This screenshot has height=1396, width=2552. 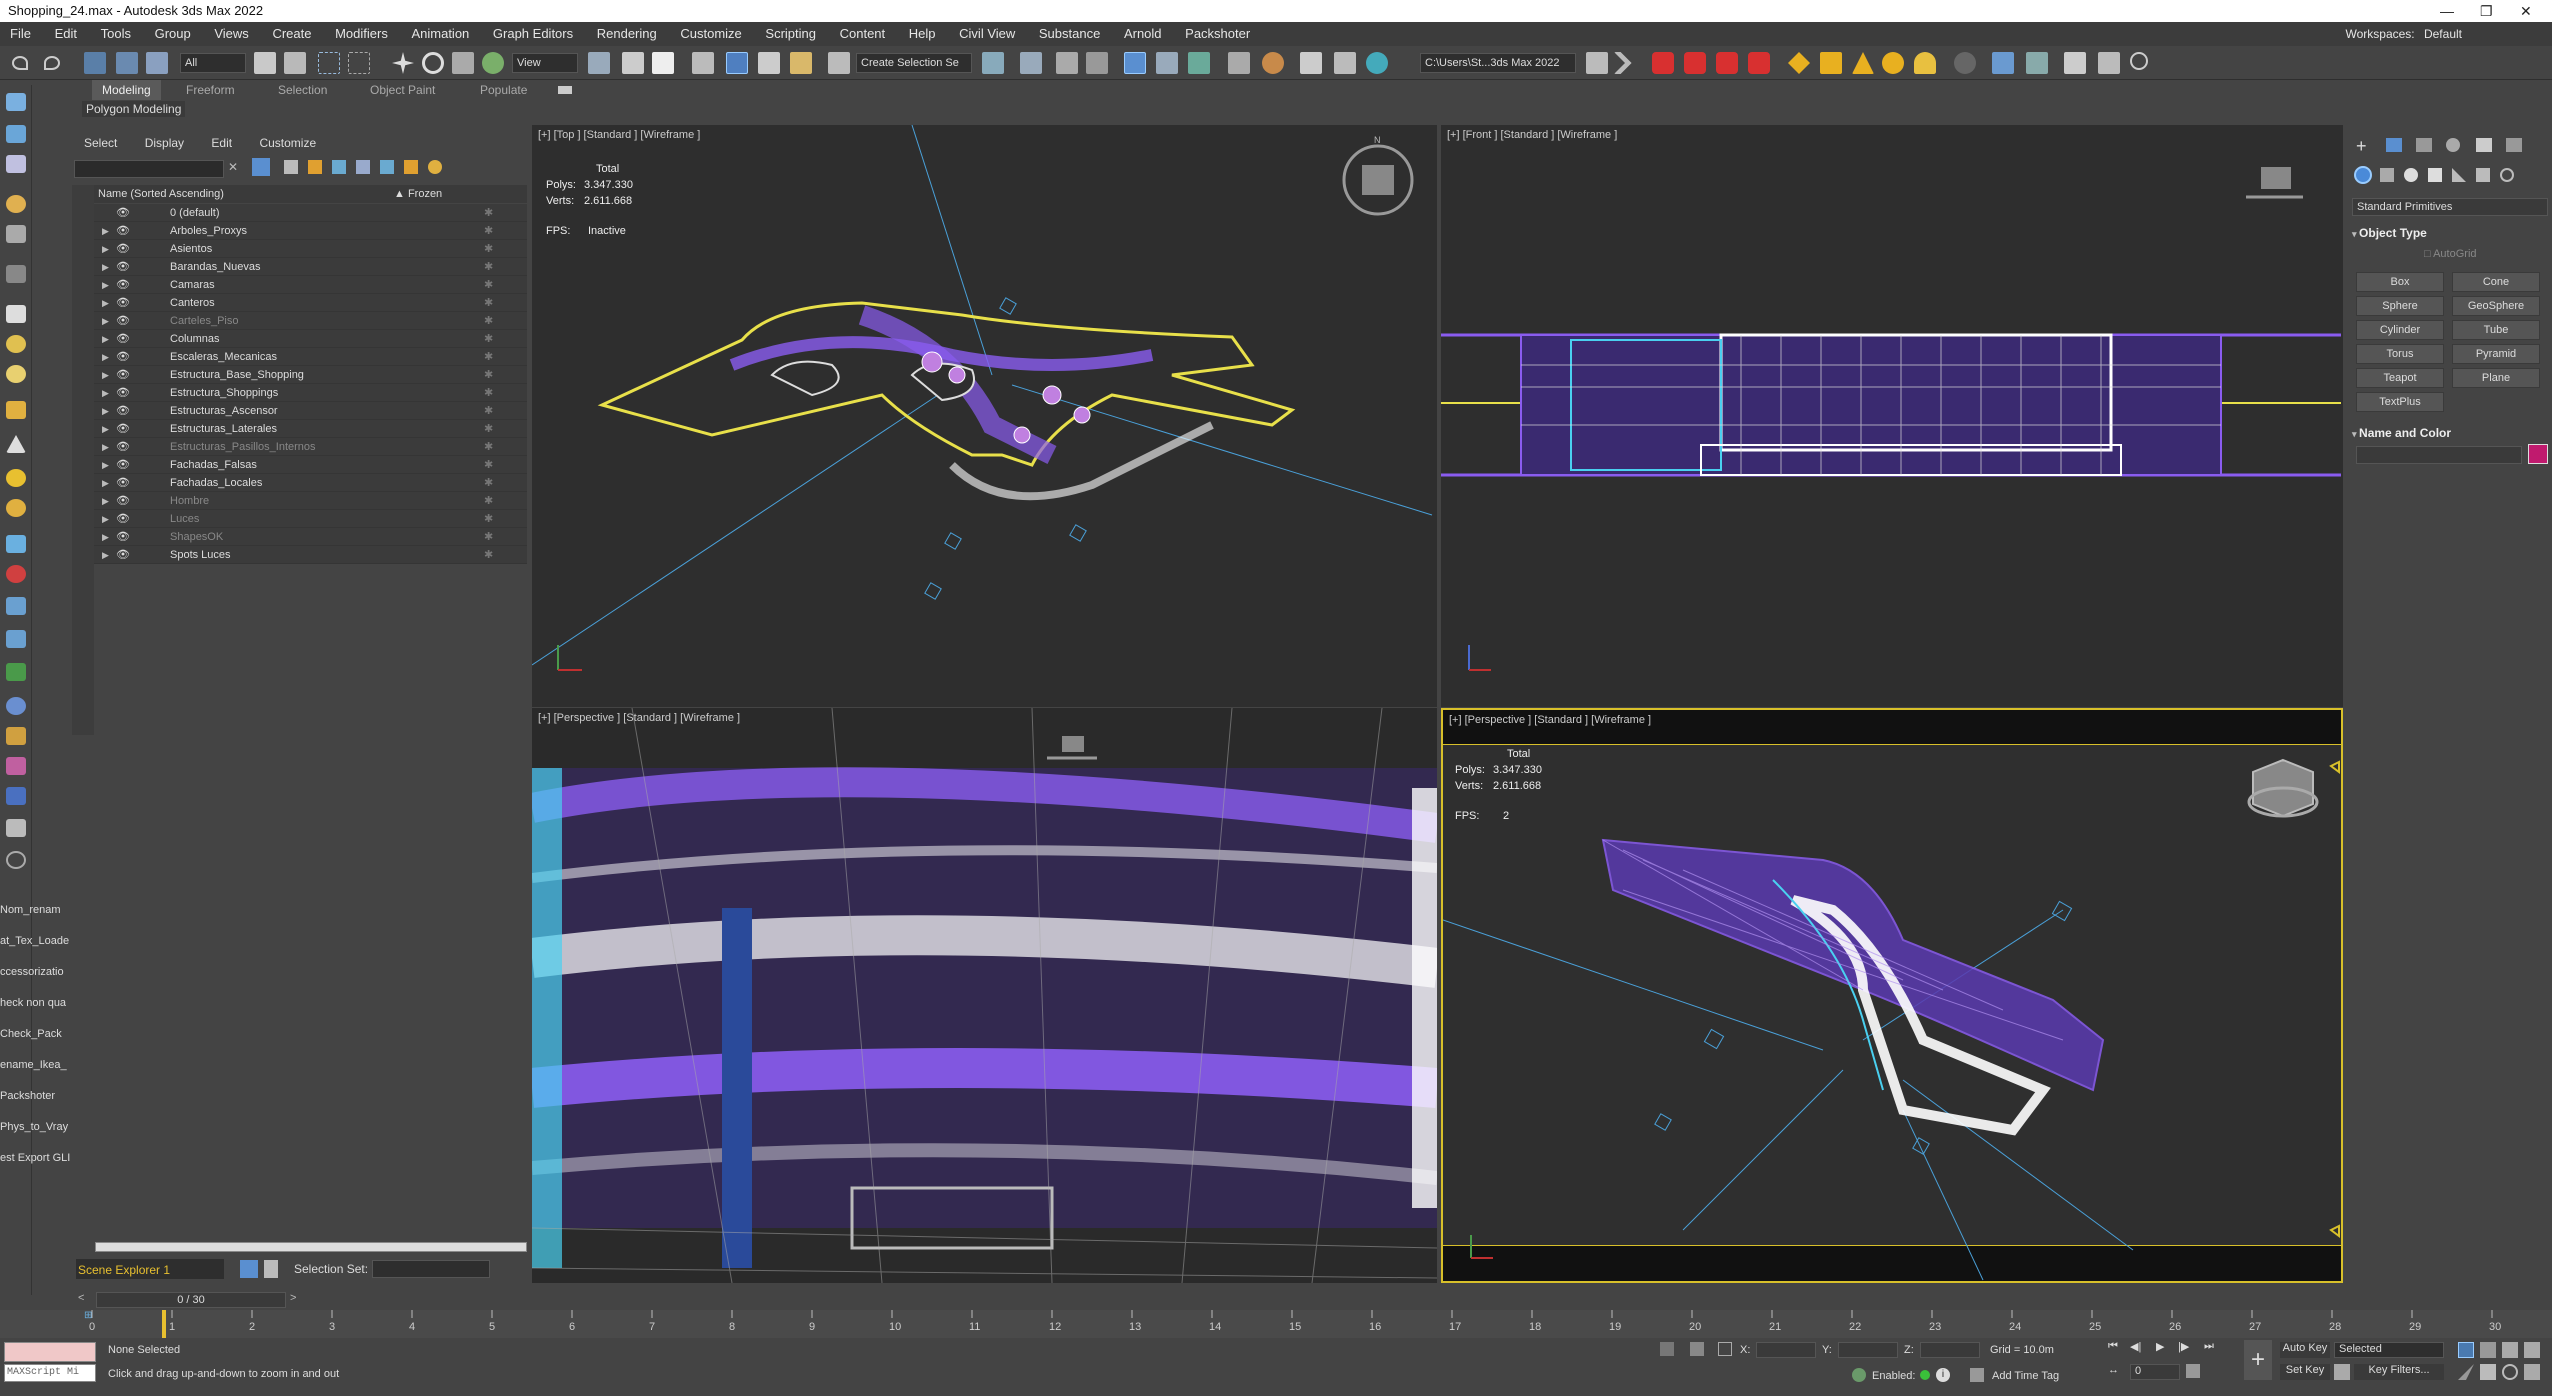 What do you see at coordinates (16, 508) in the screenshot?
I see `sphere2-icon` at bounding box center [16, 508].